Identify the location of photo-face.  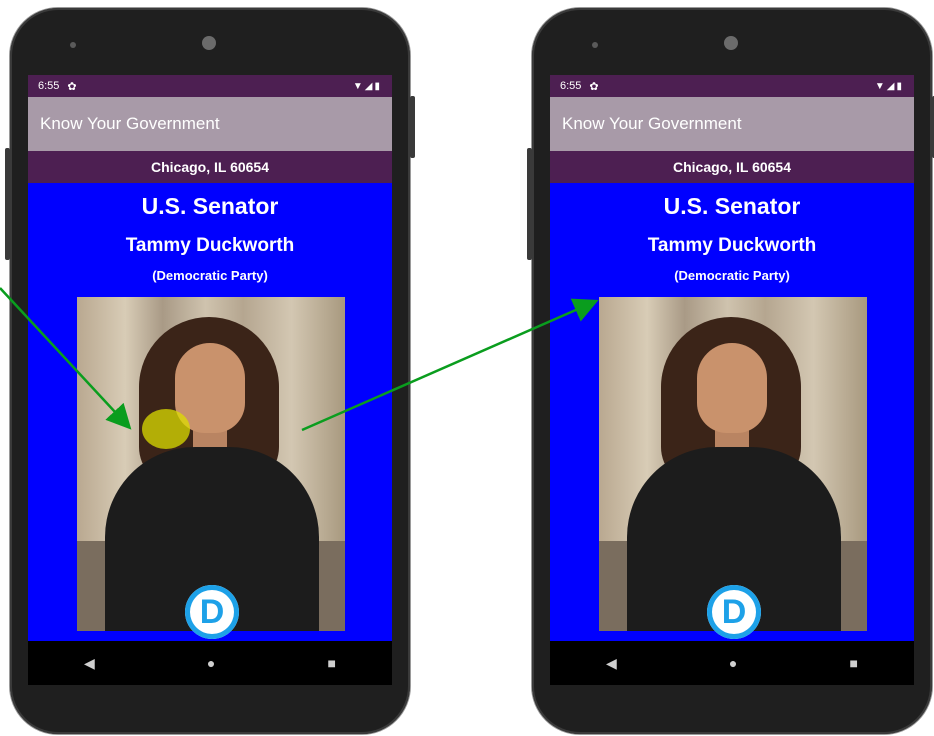
(732, 388).